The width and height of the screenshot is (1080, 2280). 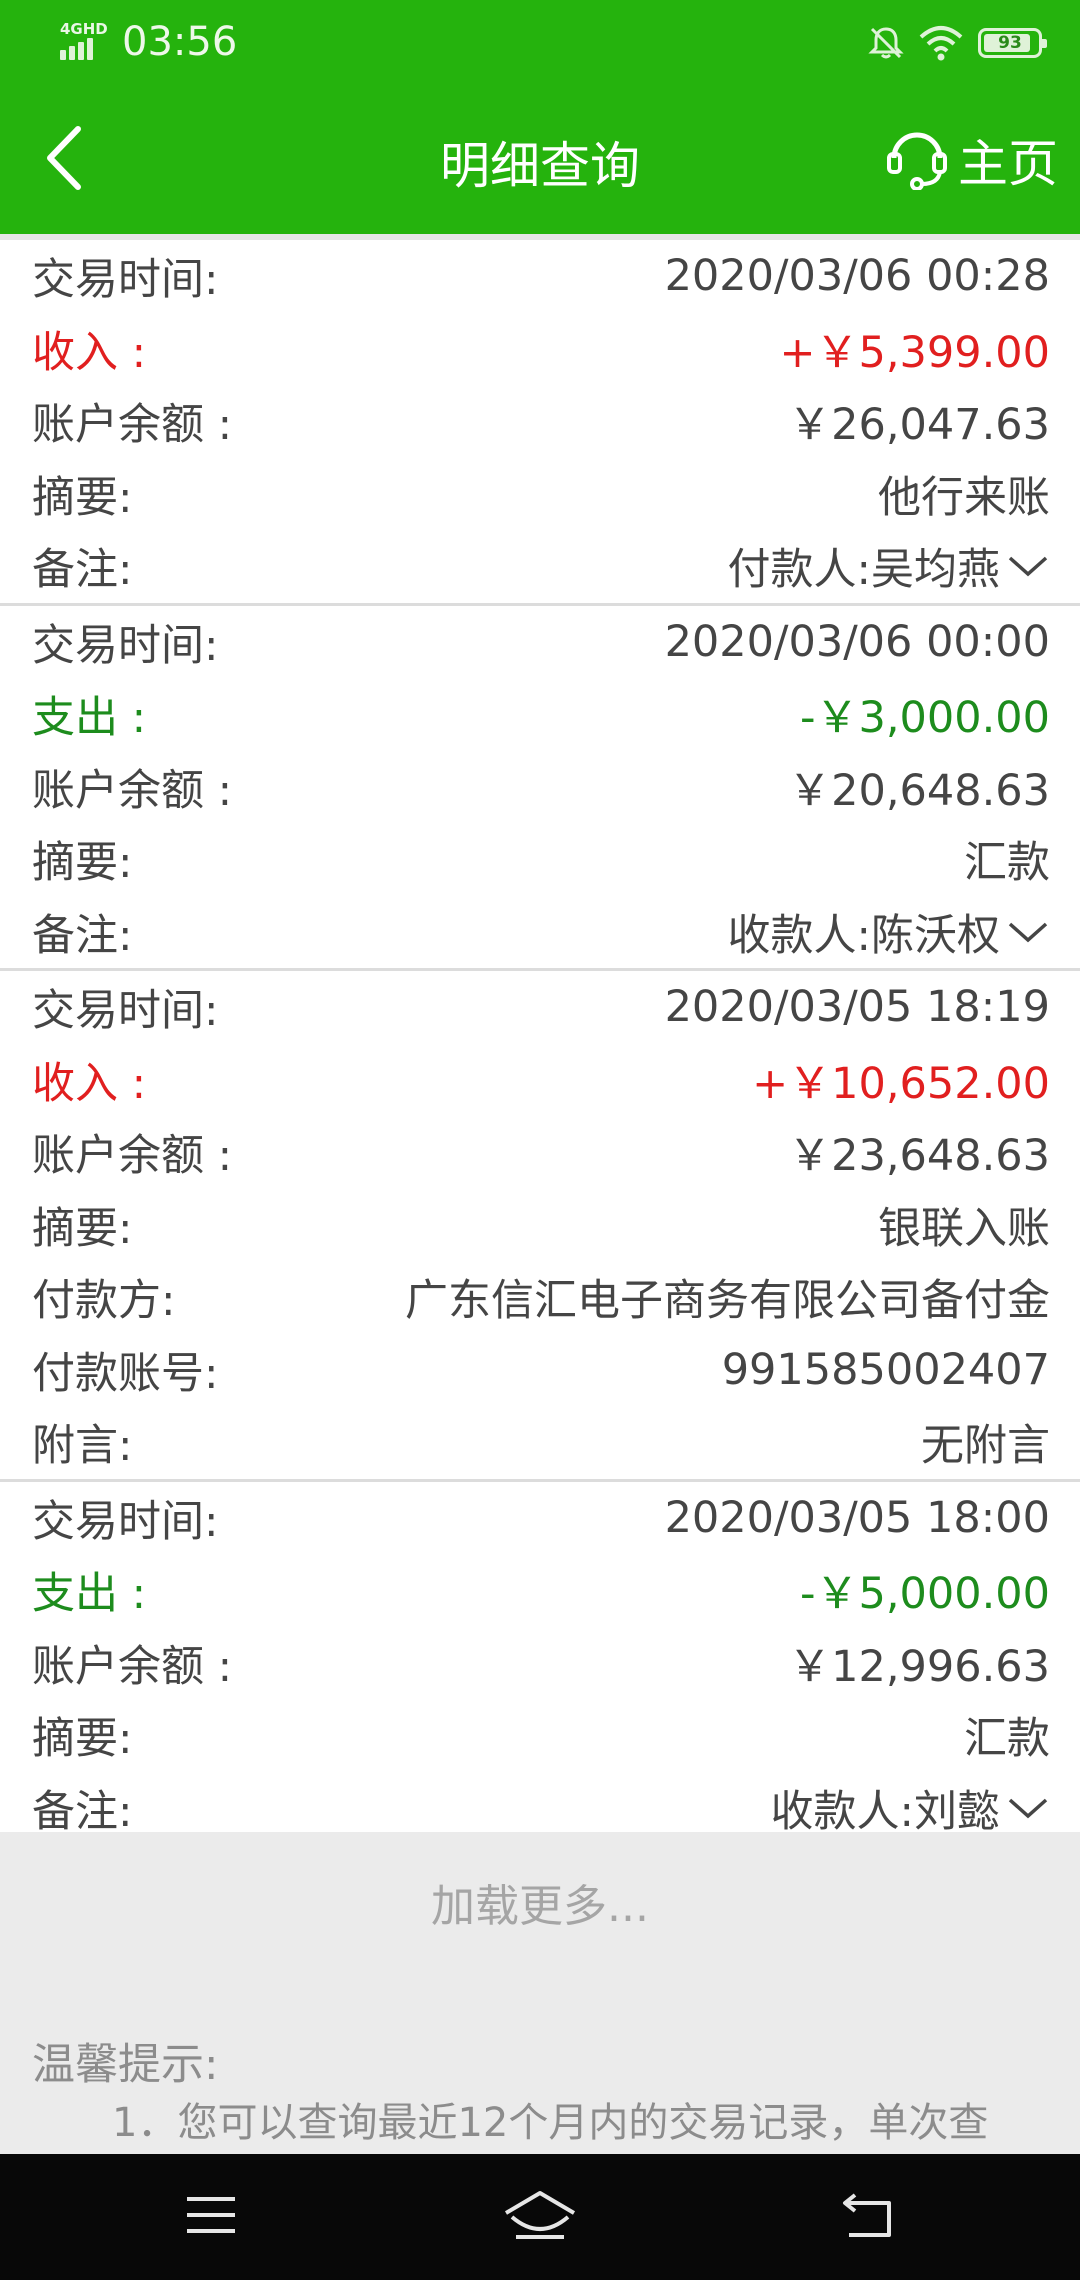 What do you see at coordinates (125, 2065) in the screenshot?
I see `tips-title: 温馨提示:` at bounding box center [125, 2065].